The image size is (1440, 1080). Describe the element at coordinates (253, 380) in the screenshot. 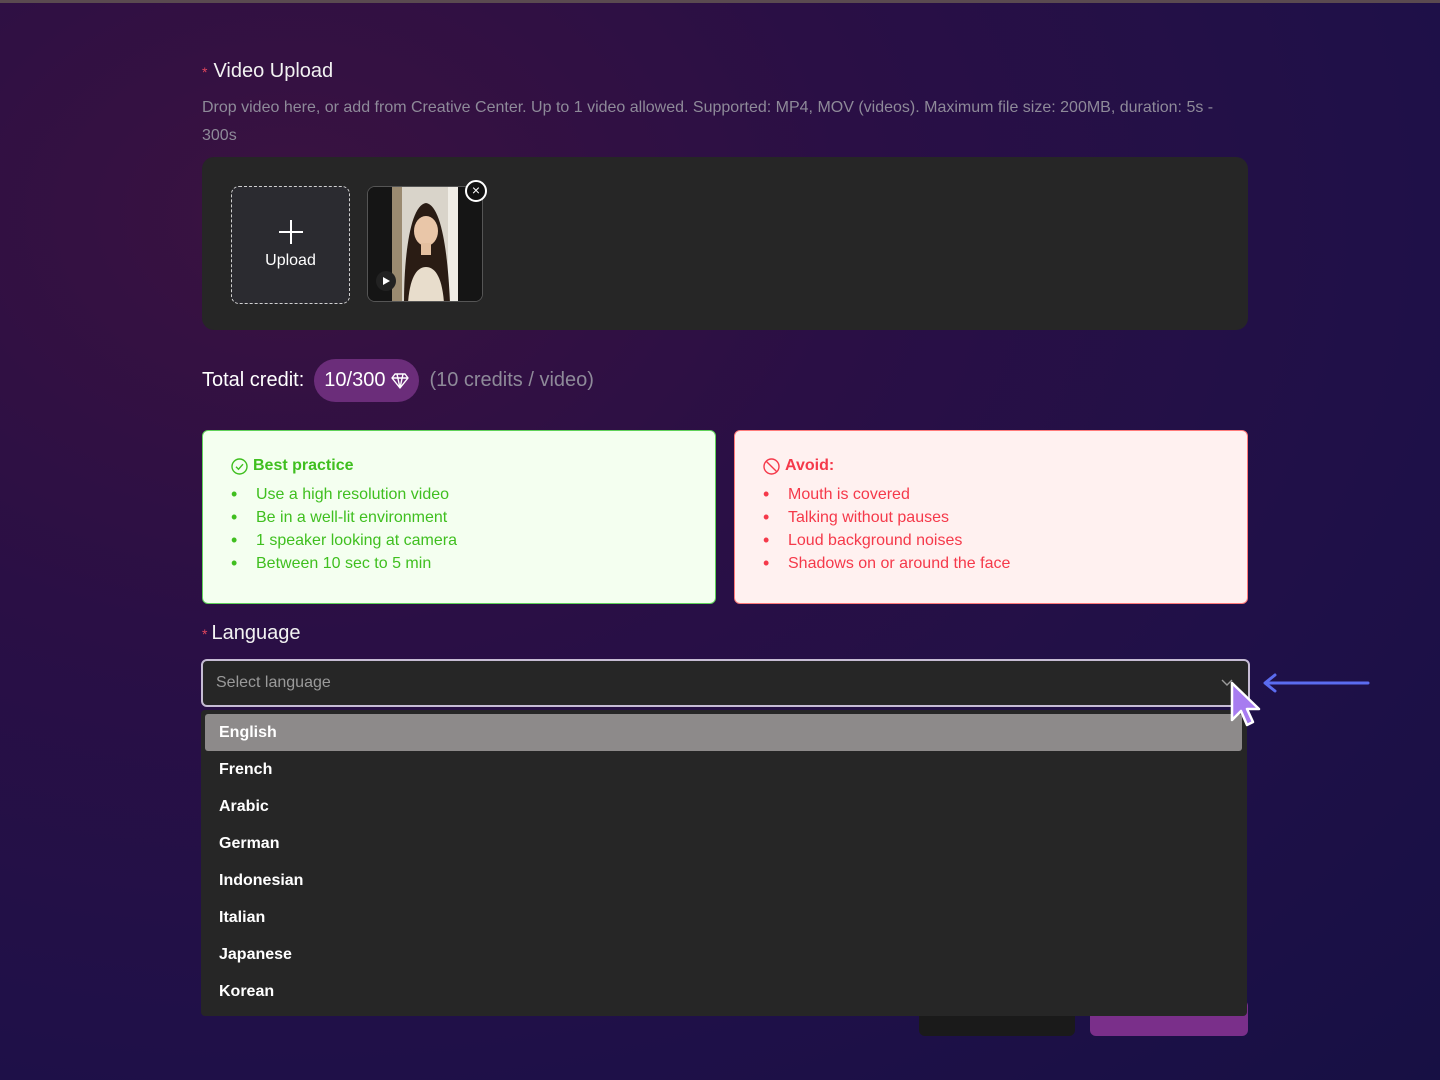

I see `credit-label: Total credit:` at that location.